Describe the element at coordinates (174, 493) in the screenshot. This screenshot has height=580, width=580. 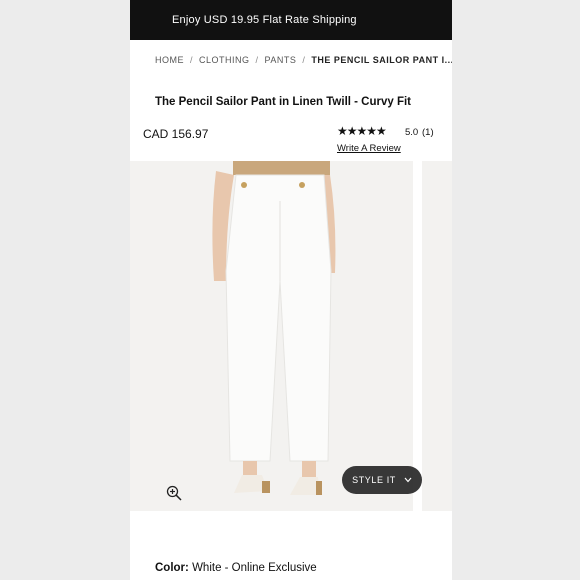
I see `zoom-in-icon` at that location.